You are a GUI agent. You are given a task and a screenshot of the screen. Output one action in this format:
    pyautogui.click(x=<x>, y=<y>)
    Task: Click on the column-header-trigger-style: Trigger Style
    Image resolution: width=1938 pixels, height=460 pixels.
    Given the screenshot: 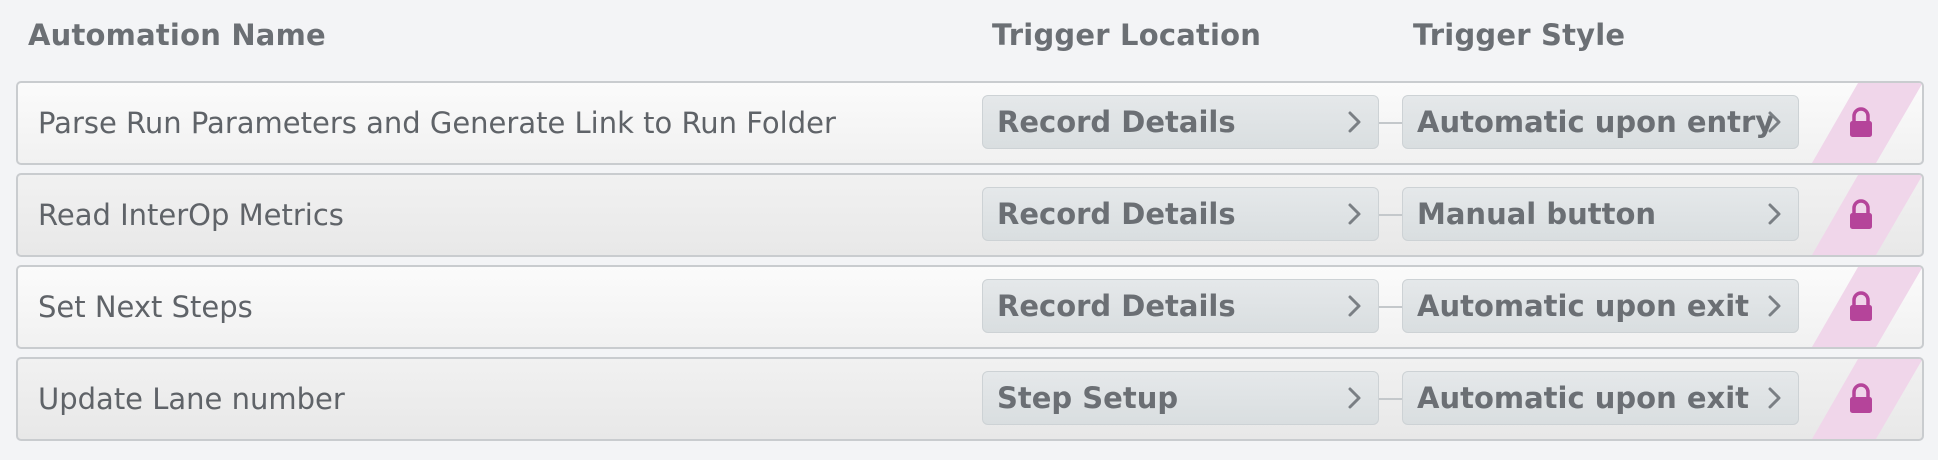 What is the action you would take?
    pyautogui.click(x=1519, y=35)
    